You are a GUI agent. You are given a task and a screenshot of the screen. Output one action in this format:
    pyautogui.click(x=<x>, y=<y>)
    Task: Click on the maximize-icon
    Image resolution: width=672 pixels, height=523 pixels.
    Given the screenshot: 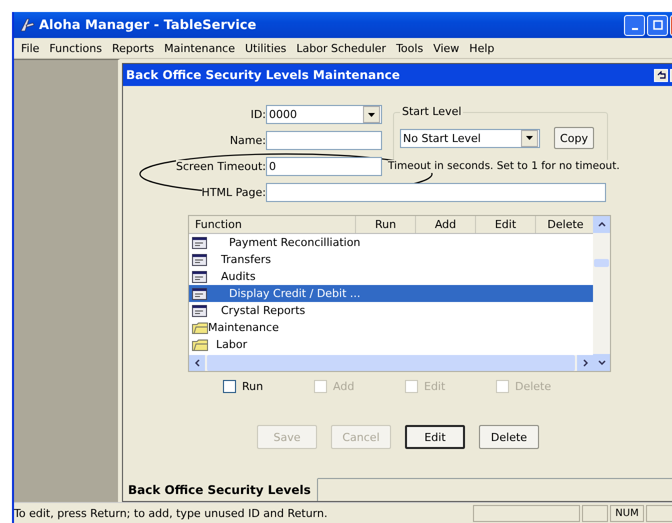 What is the action you would take?
    pyautogui.click(x=657, y=25)
    